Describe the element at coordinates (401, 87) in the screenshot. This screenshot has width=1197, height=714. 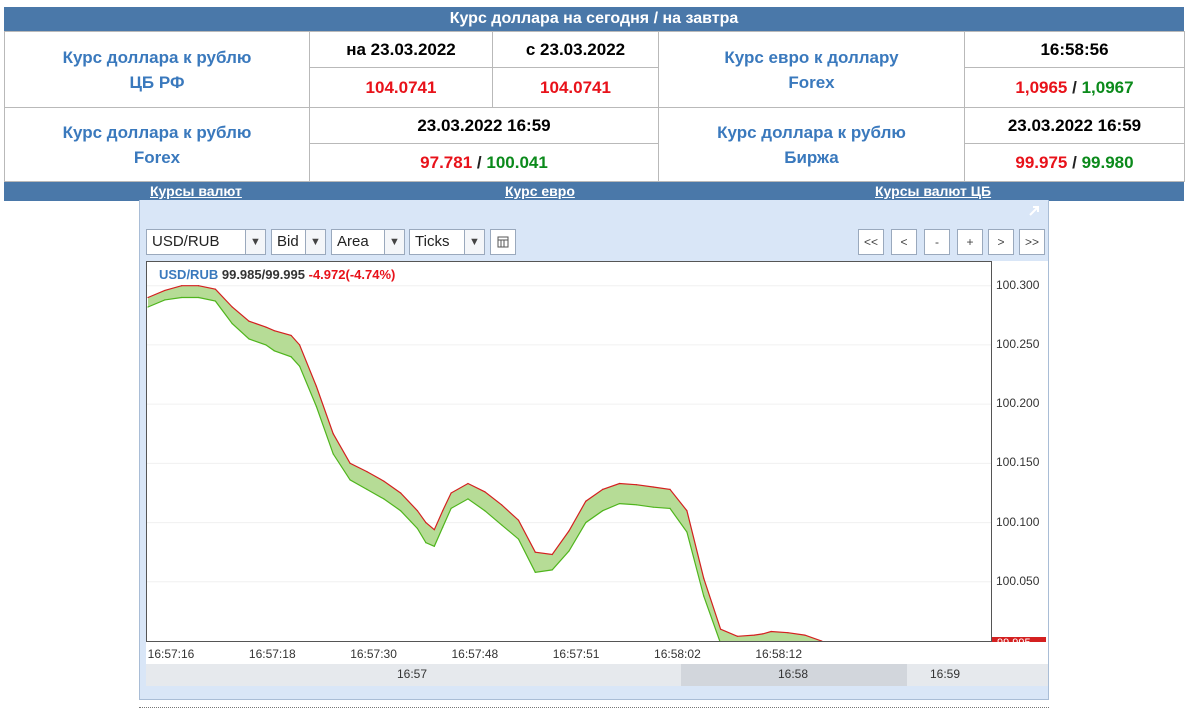
I see `usd-cb-value-today: 104.0741` at that location.